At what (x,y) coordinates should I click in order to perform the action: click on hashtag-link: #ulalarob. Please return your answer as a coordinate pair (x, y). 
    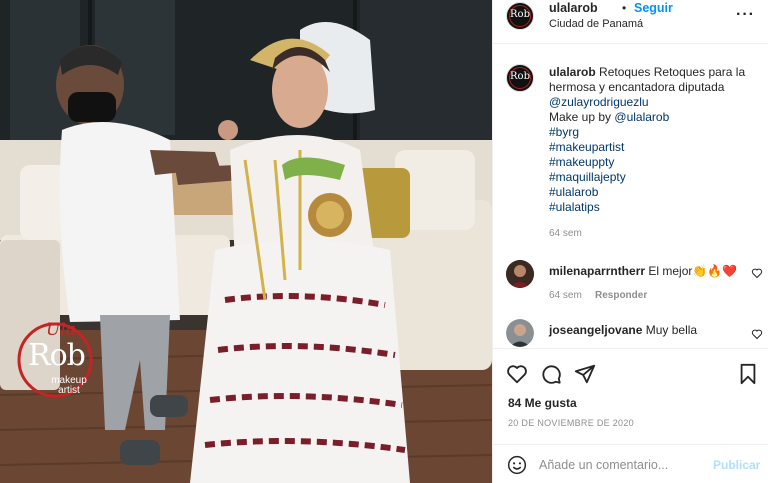
    Looking at the image, I should click on (652, 192).